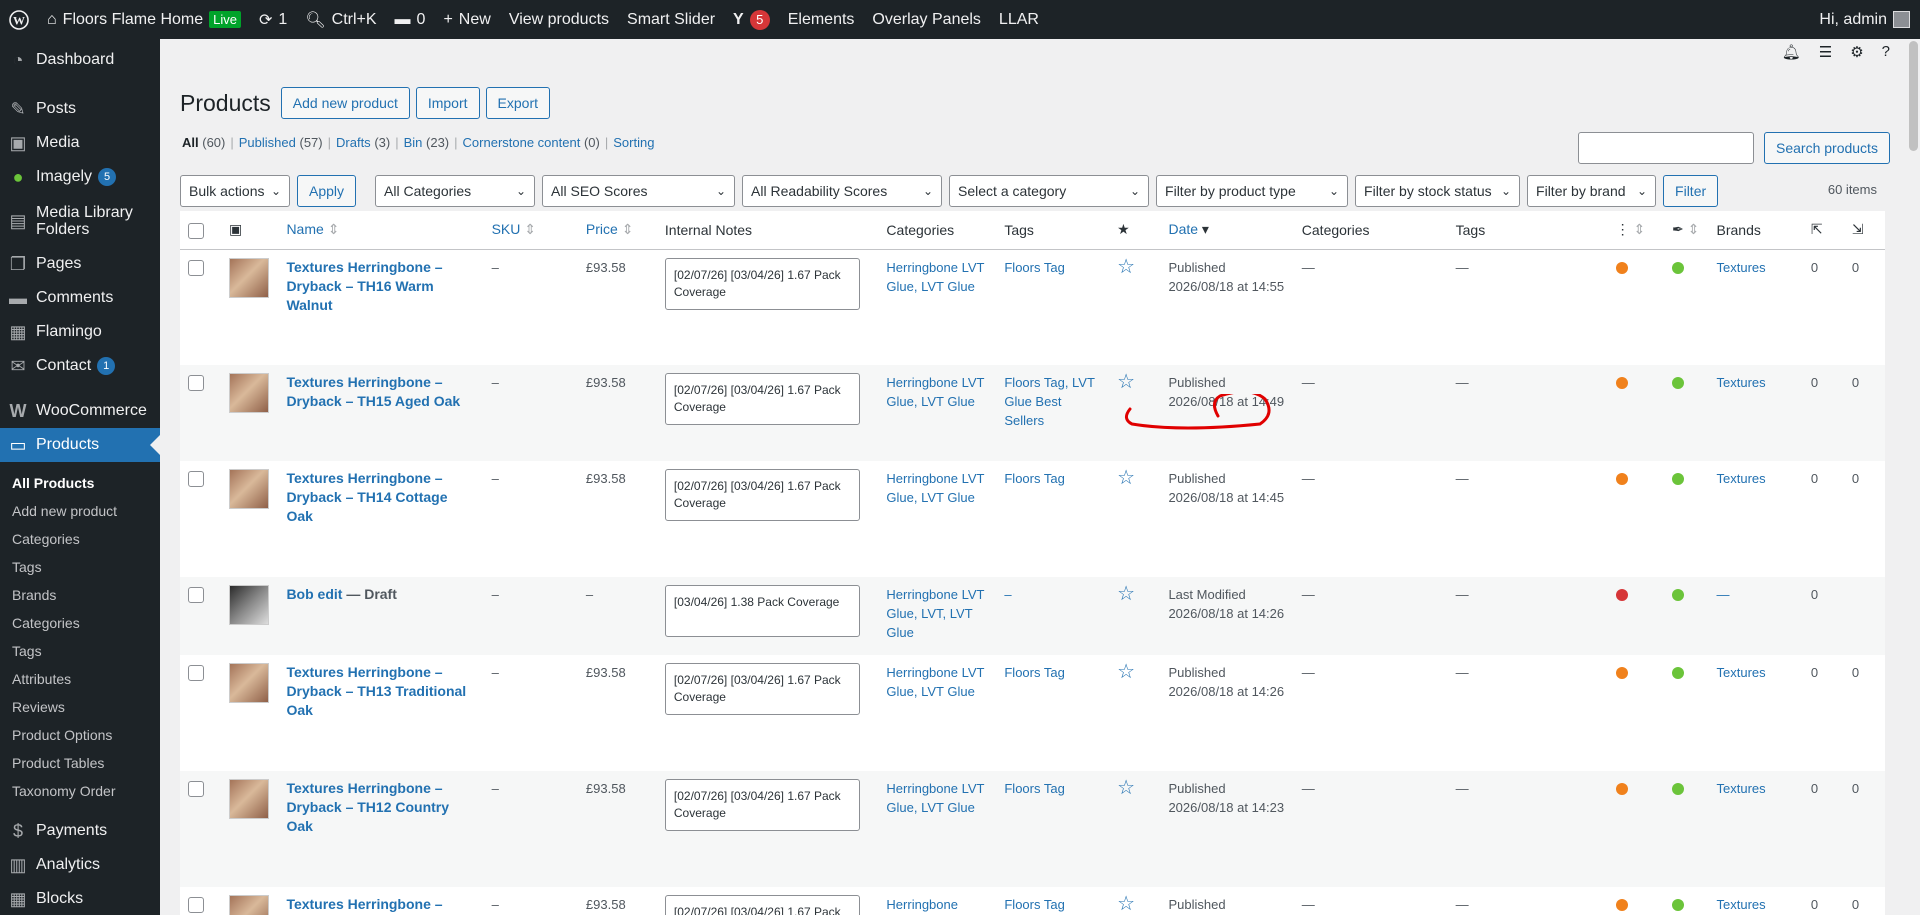  What do you see at coordinates (639, 191) in the screenshot?
I see `seo-scores-select: All SEO Scores ⌄` at bounding box center [639, 191].